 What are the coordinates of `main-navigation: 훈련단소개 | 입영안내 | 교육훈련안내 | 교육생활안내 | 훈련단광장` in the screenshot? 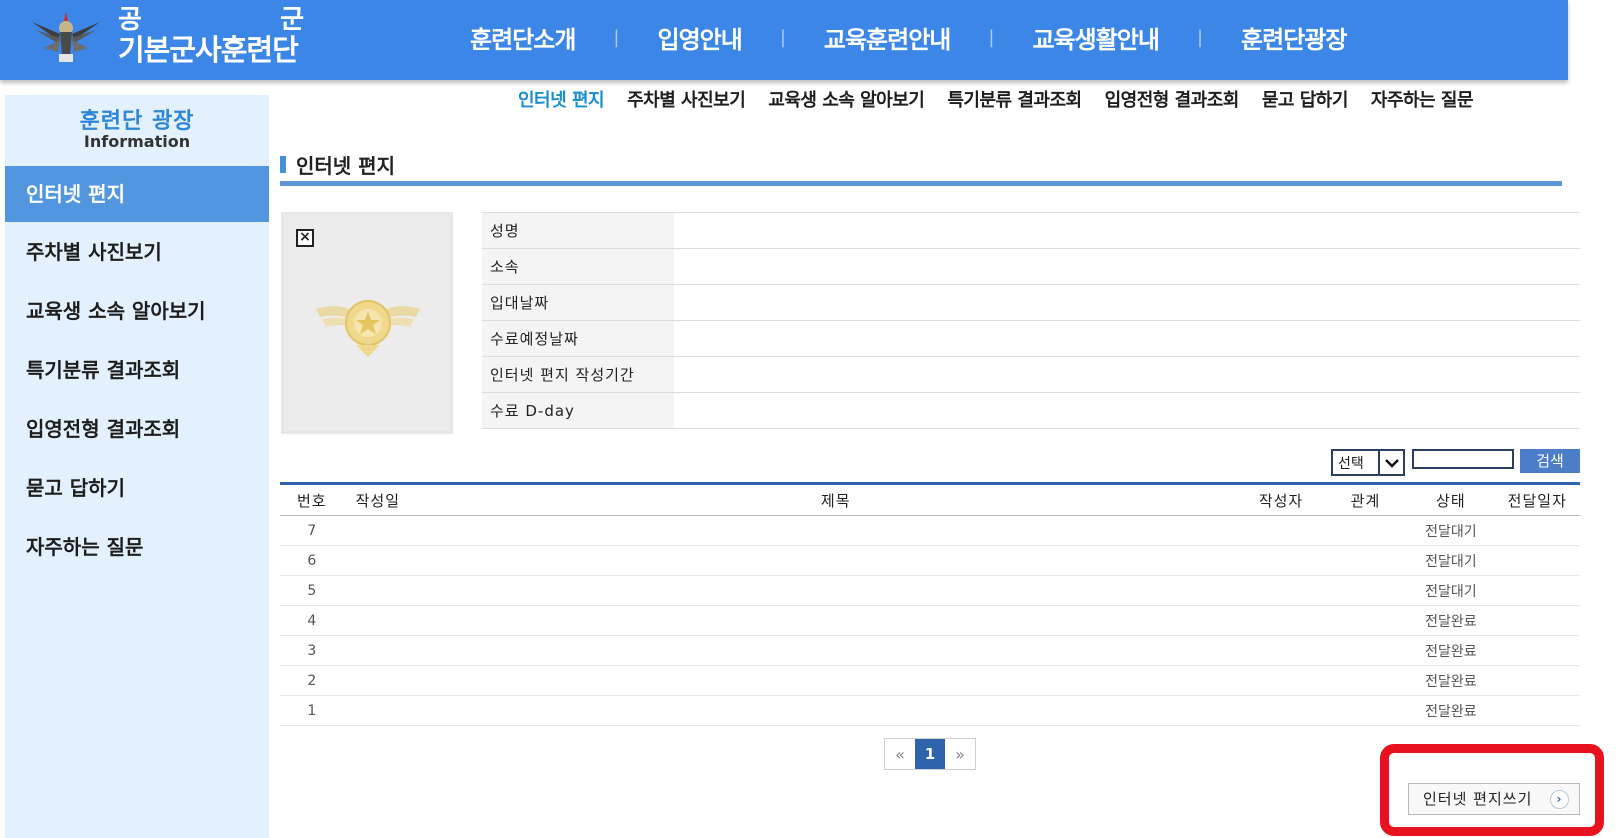 It's located at (908, 37).